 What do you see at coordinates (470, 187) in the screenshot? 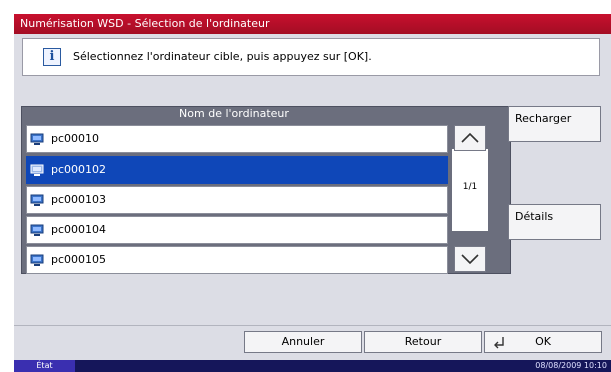
I see `page-indicator: 1/1` at bounding box center [470, 187].